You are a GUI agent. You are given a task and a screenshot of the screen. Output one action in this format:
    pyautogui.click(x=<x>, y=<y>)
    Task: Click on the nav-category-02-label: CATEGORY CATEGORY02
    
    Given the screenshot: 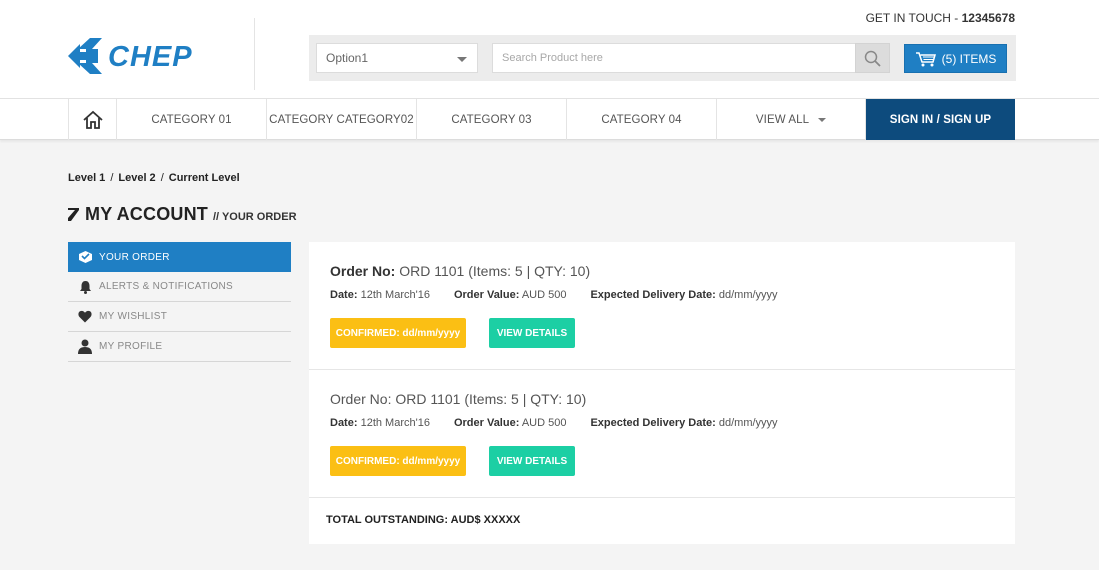 What is the action you would take?
    pyautogui.click(x=341, y=119)
    